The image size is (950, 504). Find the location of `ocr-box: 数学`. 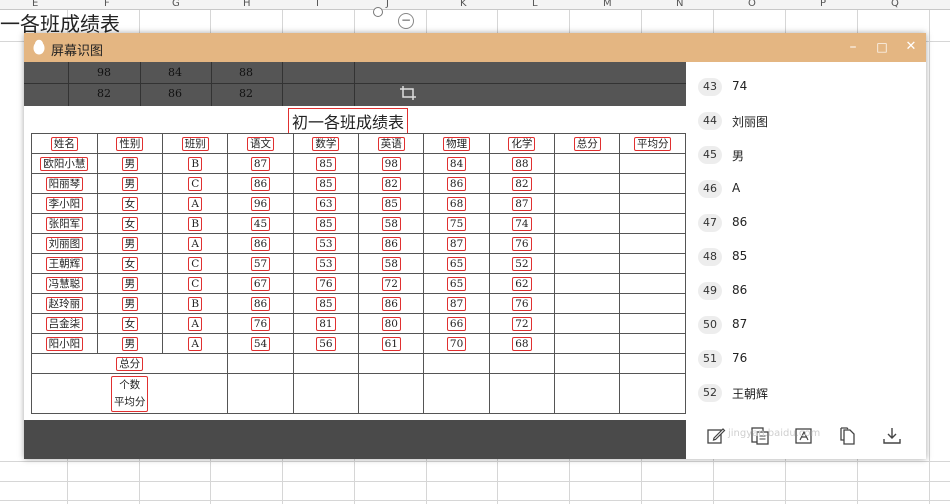

ocr-box: 数学 is located at coordinates (326, 144).